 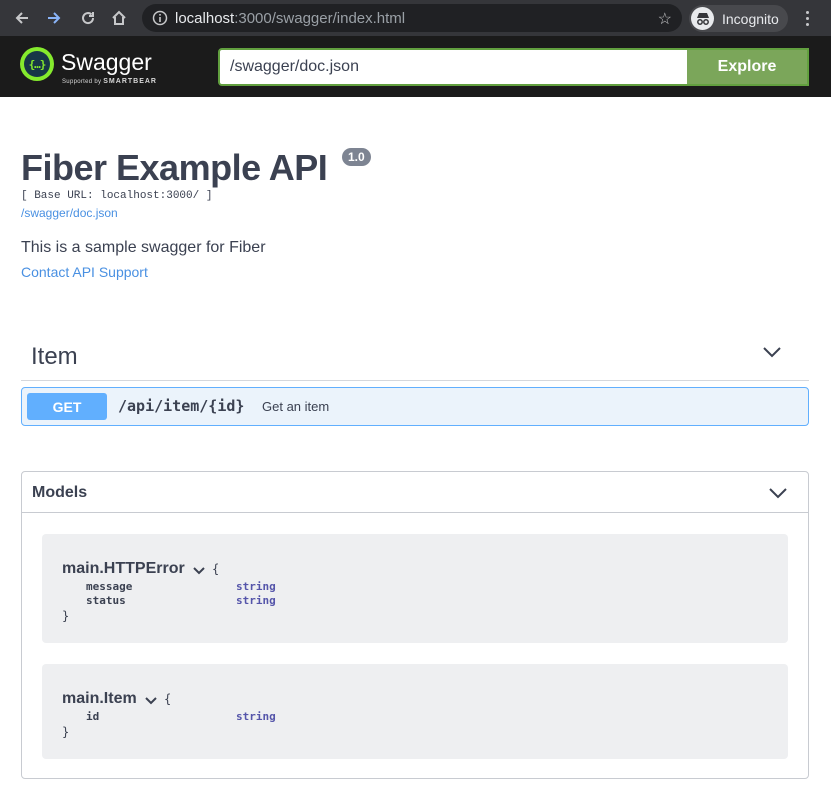 I want to click on api-title: Fiber Example API, so click(x=174, y=167).